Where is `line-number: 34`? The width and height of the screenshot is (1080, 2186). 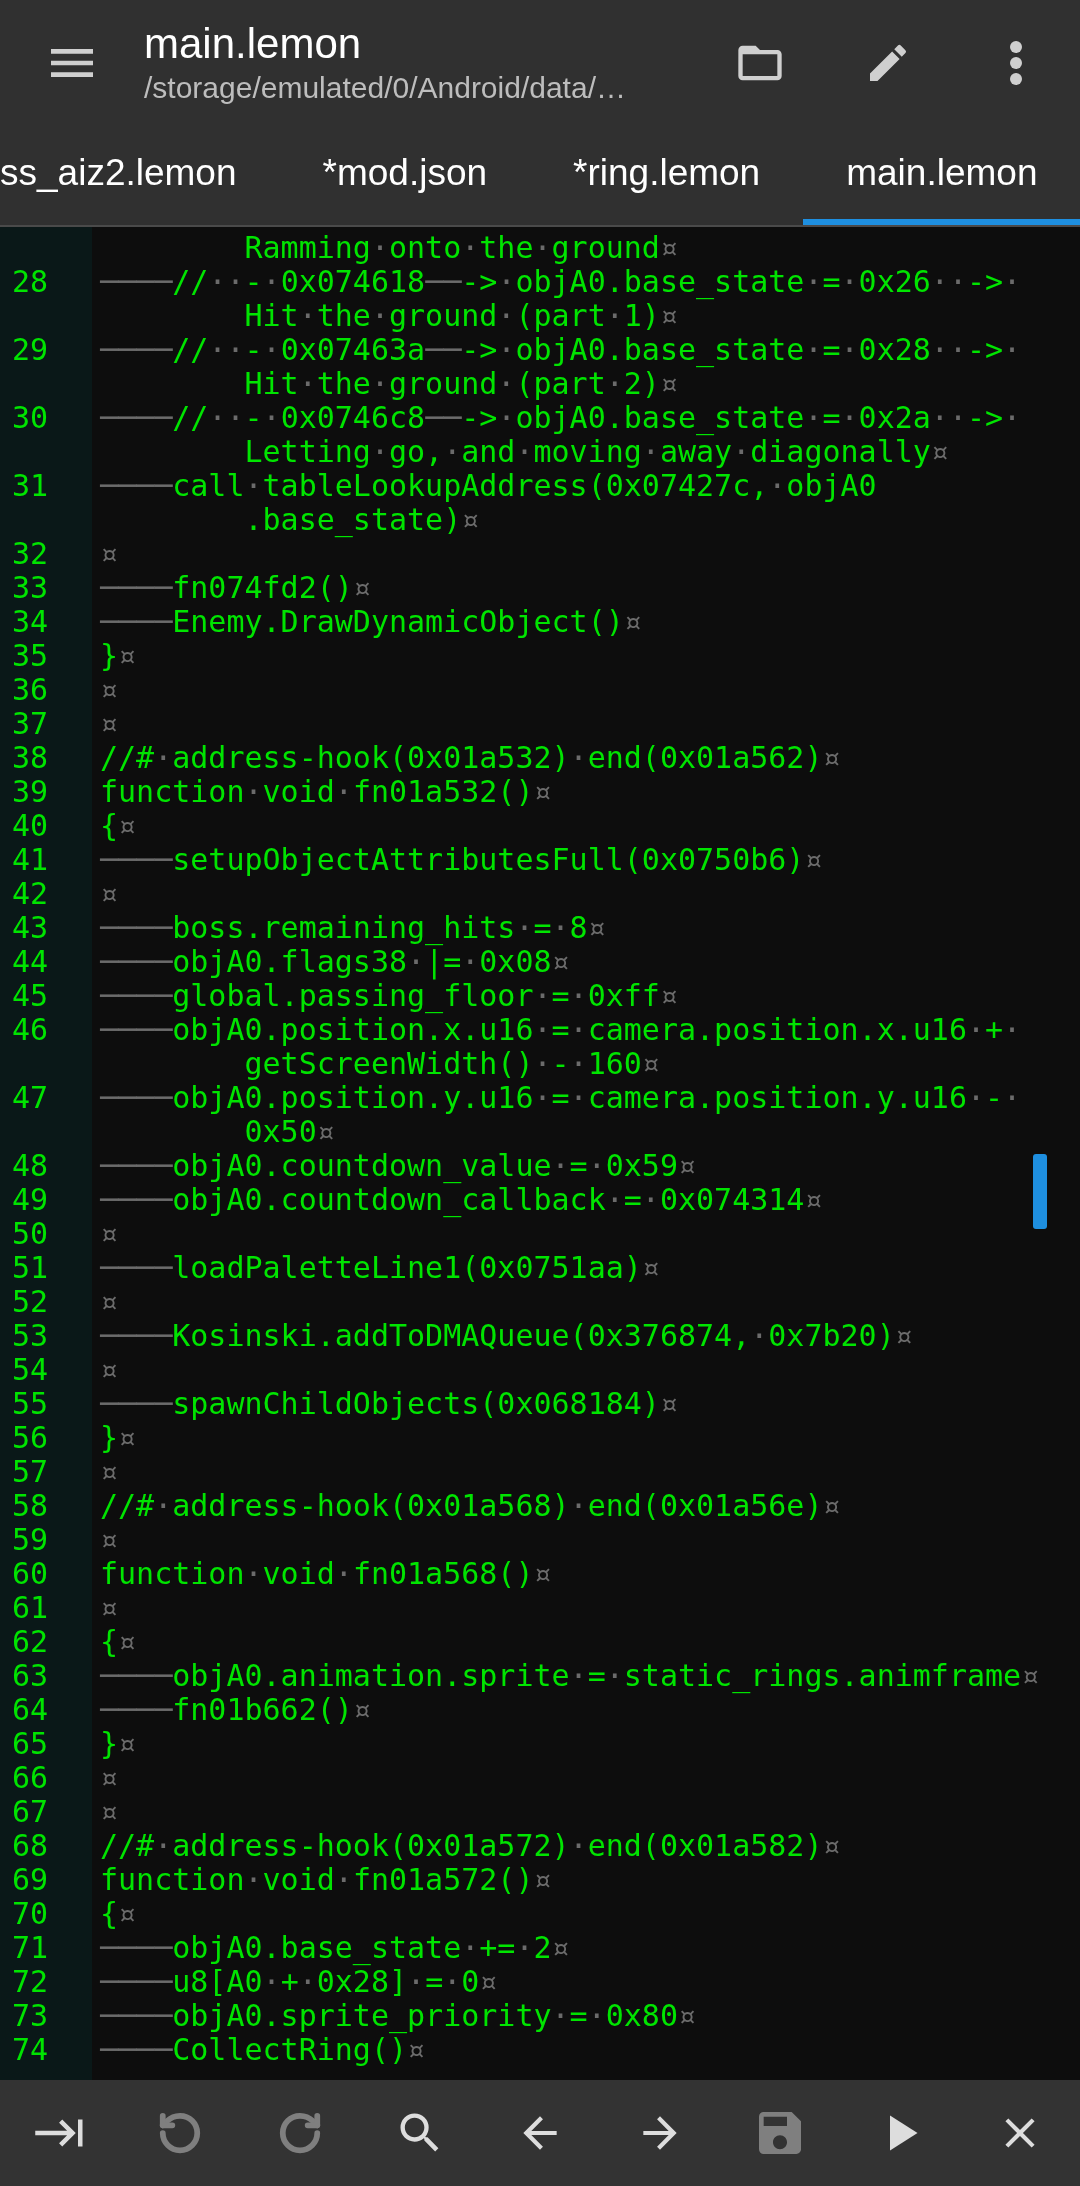 line-number: 34 is located at coordinates (30, 622).